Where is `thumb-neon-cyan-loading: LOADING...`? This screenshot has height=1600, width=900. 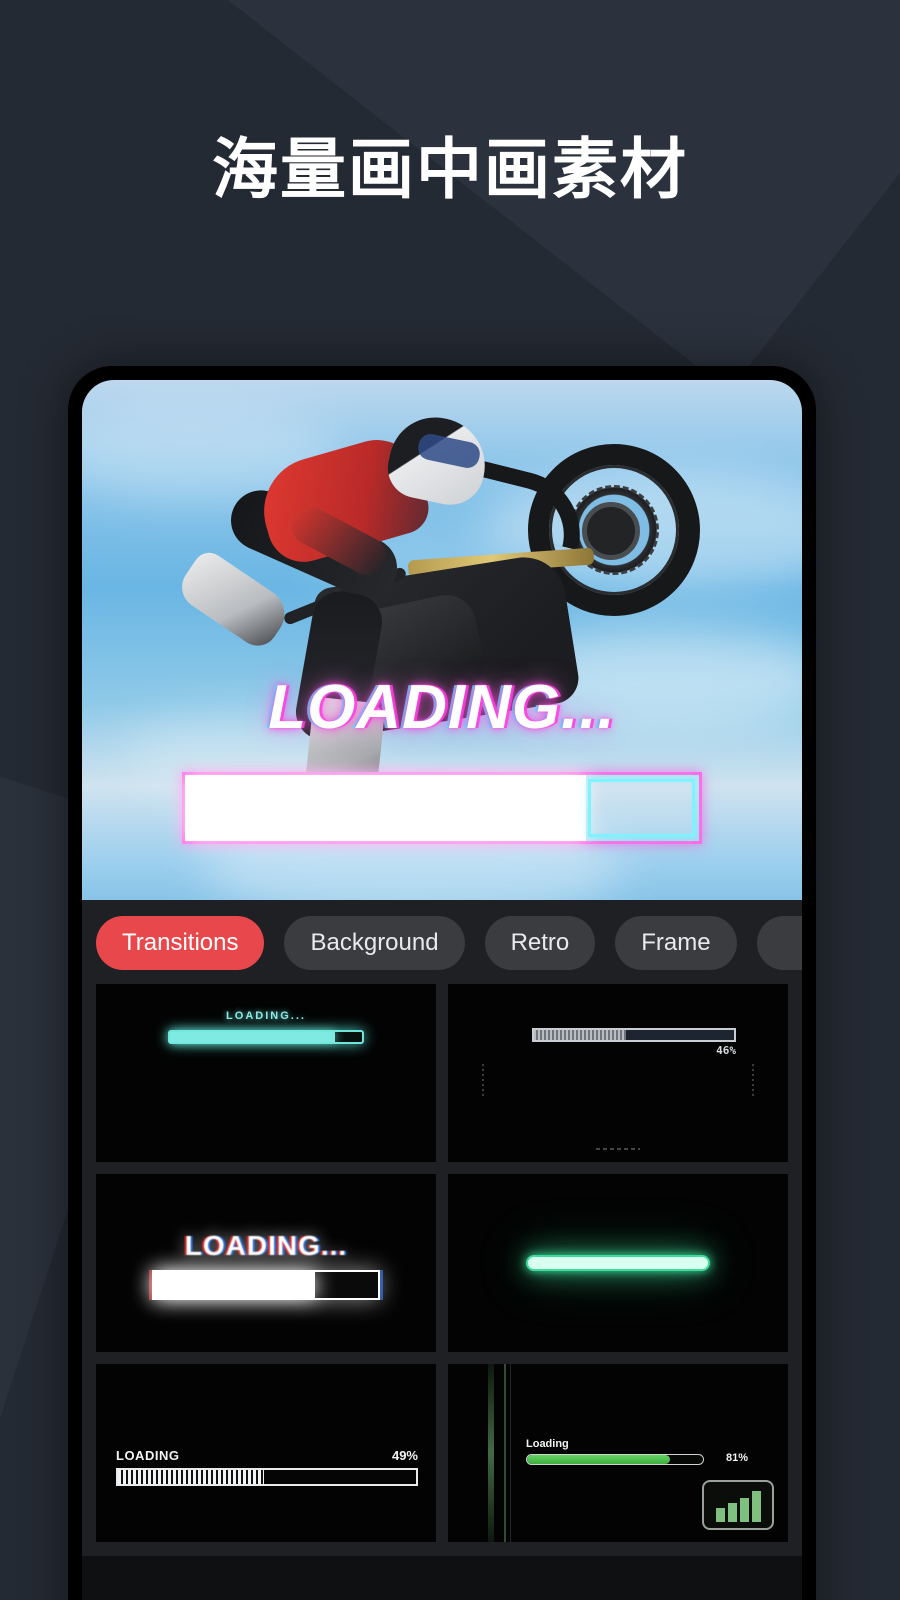 thumb-neon-cyan-loading: LOADING... is located at coordinates (266, 1073).